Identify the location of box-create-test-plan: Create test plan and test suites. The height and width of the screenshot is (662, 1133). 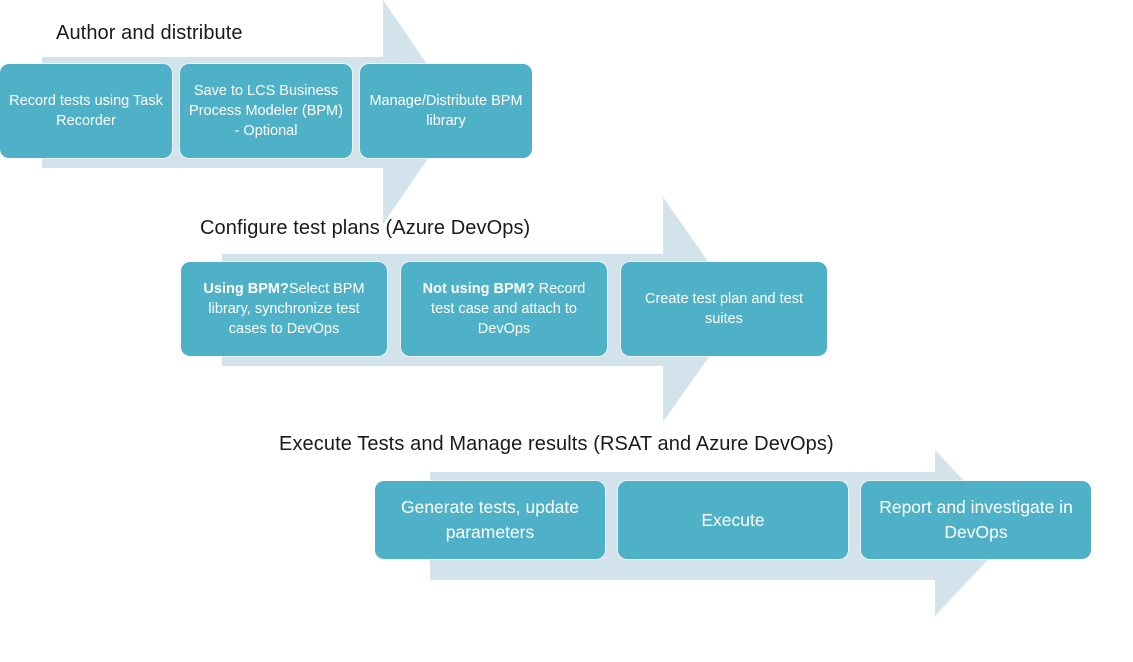
(724, 309).